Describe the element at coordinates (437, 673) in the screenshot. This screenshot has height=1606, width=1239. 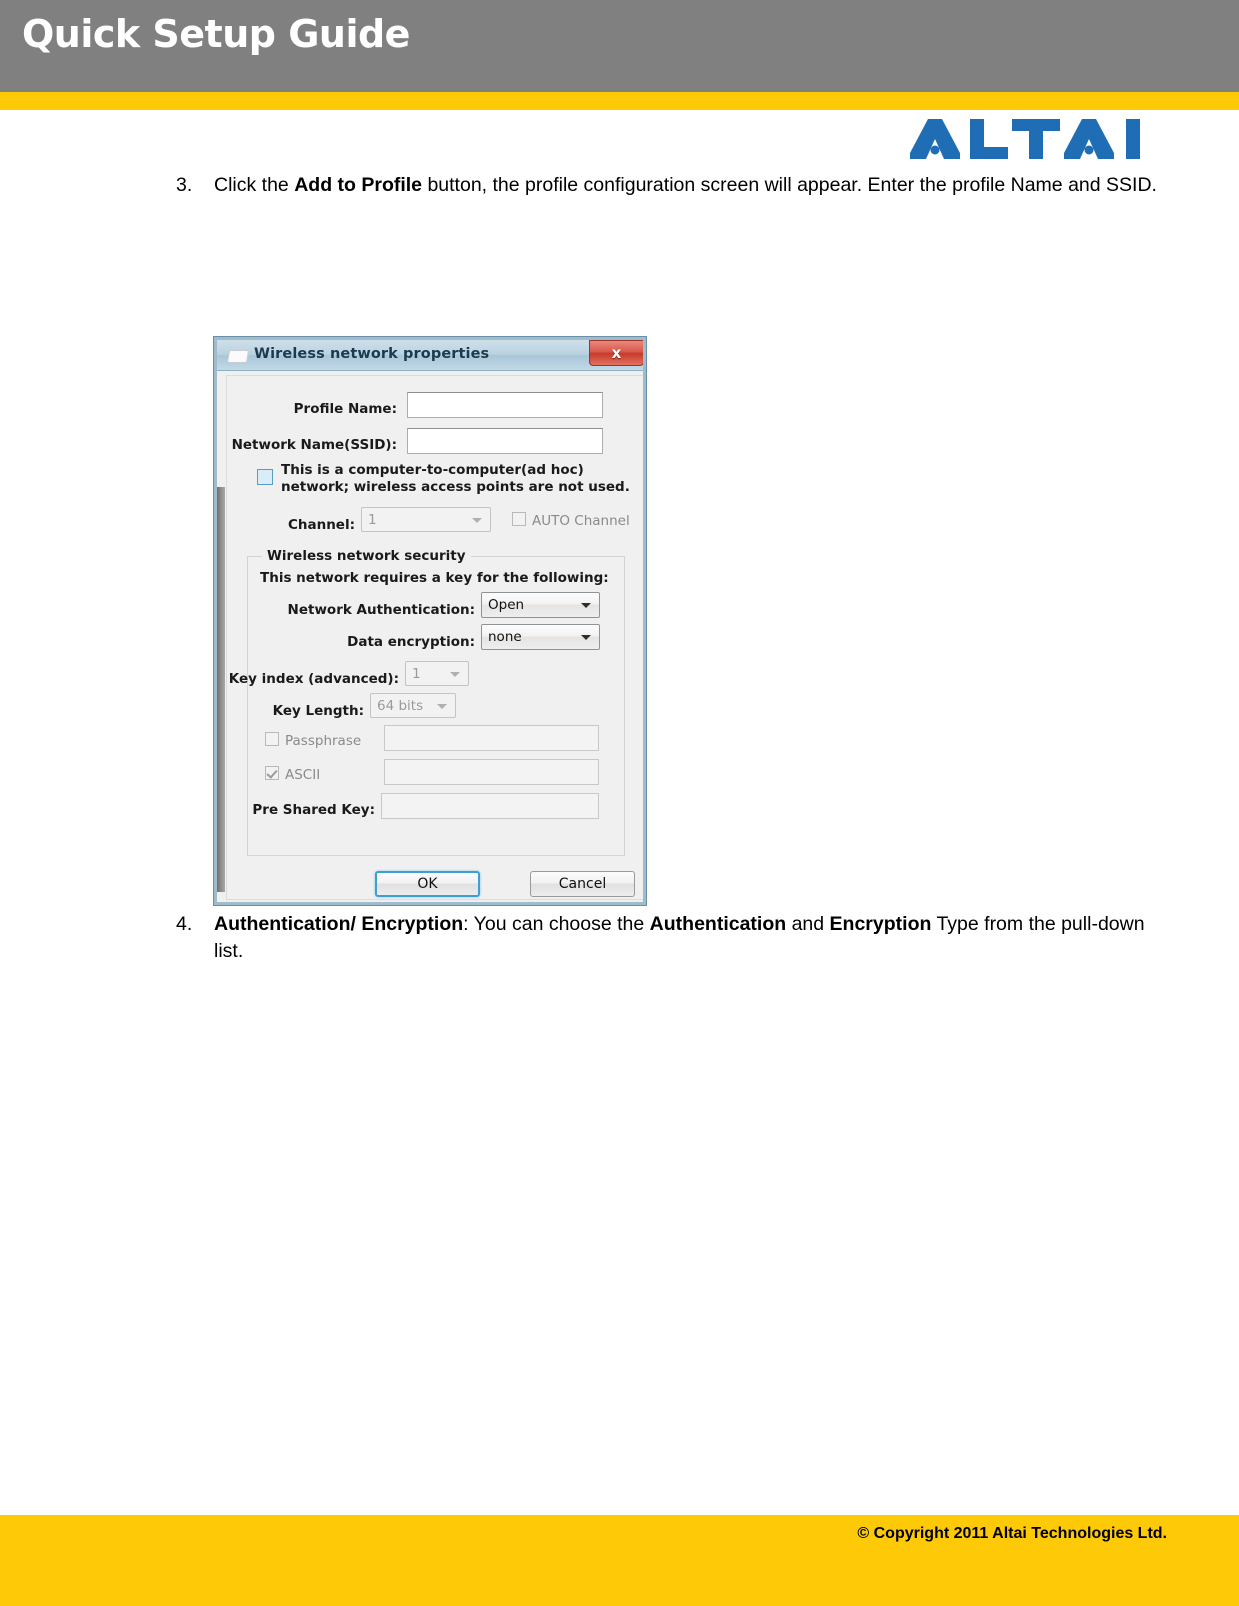
I see `key-index-select: 1` at that location.